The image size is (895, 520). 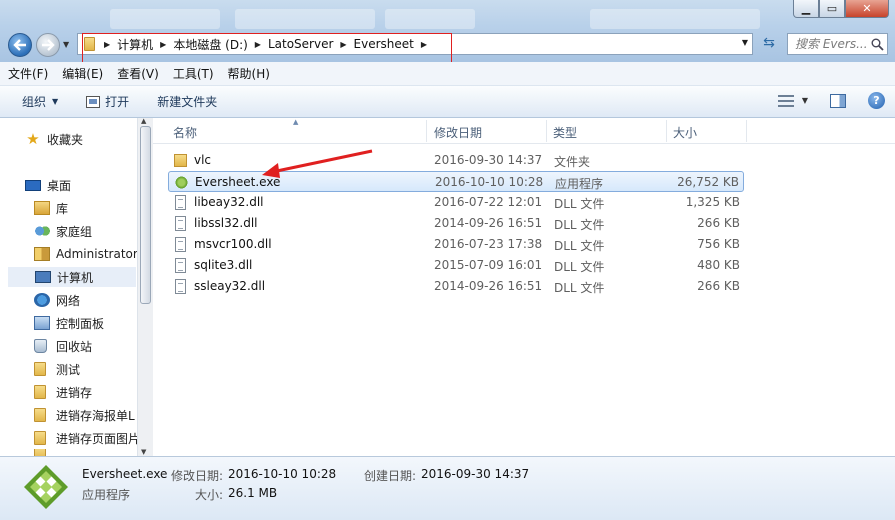 I want to click on search-box, so click(x=837, y=44).